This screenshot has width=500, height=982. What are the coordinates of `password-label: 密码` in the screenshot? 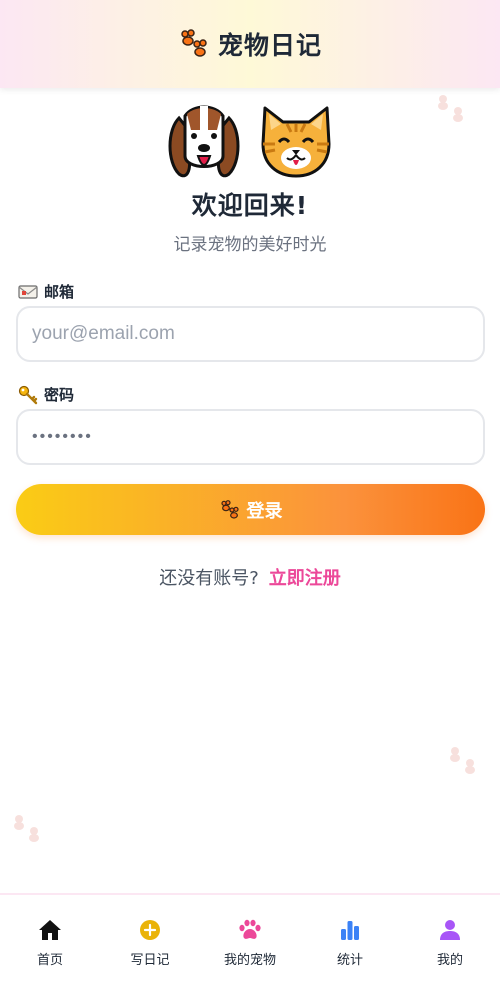 It's located at (46, 394).